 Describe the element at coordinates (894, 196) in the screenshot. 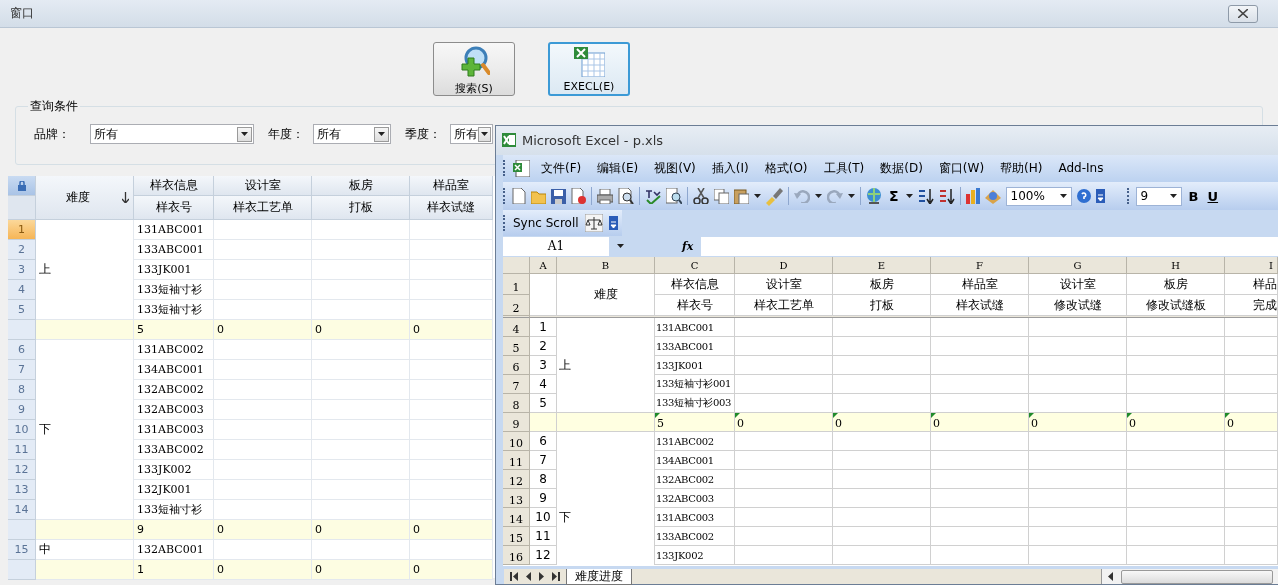

I see `autosum-button: Σ` at that location.